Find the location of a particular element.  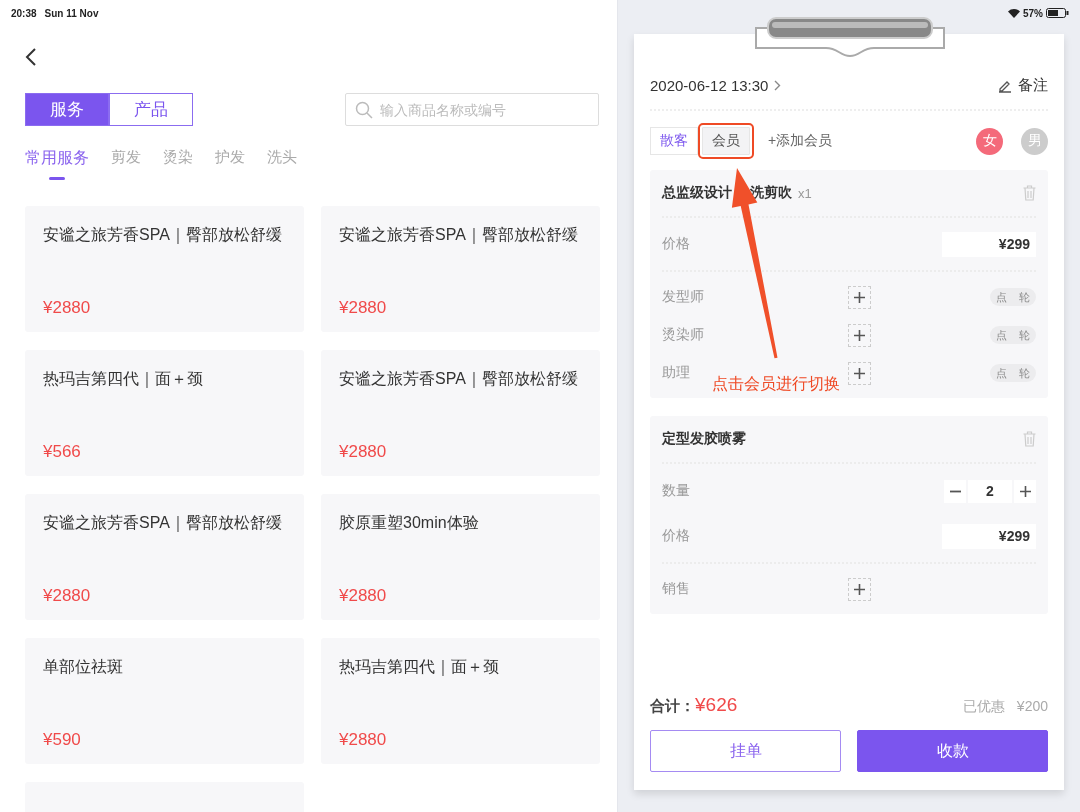

annotation-text: 点击会员进行切换 is located at coordinates (776, 384).